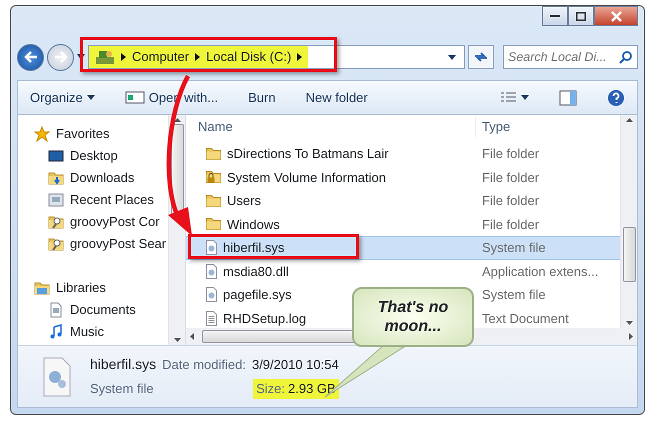 The width and height of the screenshot is (654, 428). Describe the element at coordinates (306, 177) in the screenshot. I see `file-name: System Volume Information` at that location.